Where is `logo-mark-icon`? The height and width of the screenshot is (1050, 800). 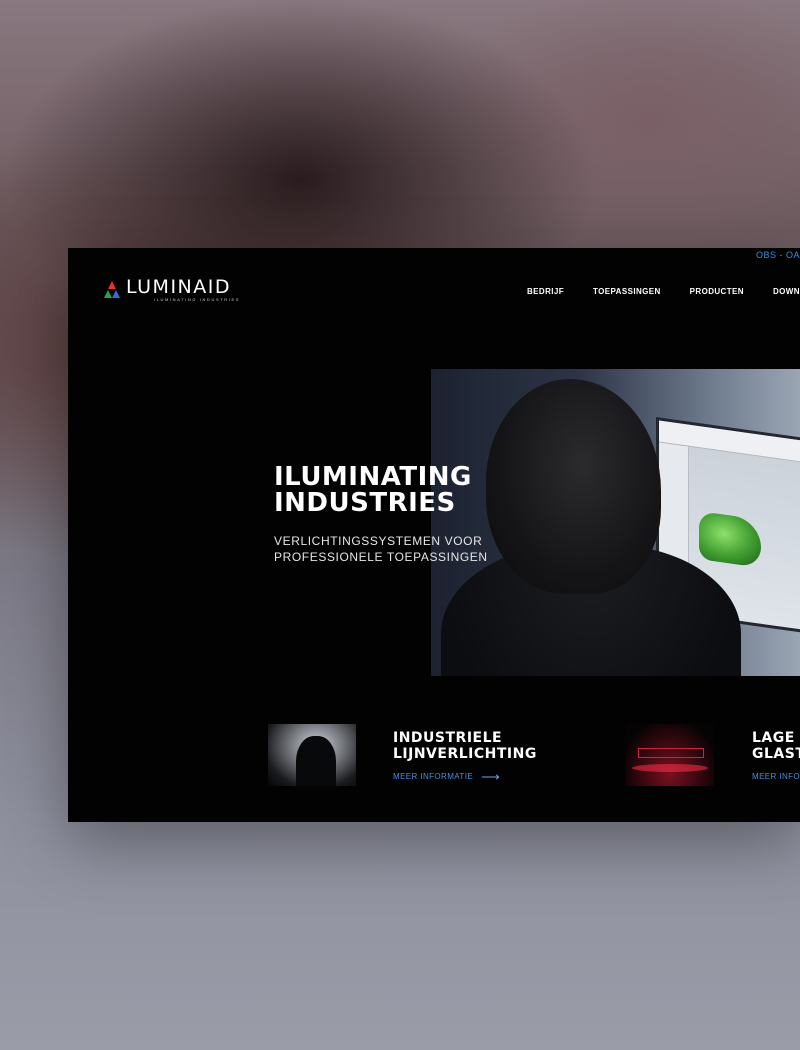 logo-mark-icon is located at coordinates (112, 289).